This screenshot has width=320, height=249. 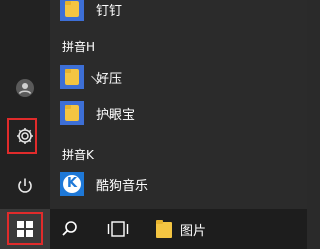 I want to click on app-item-dingding: 钉钉, so click(x=91, y=13).